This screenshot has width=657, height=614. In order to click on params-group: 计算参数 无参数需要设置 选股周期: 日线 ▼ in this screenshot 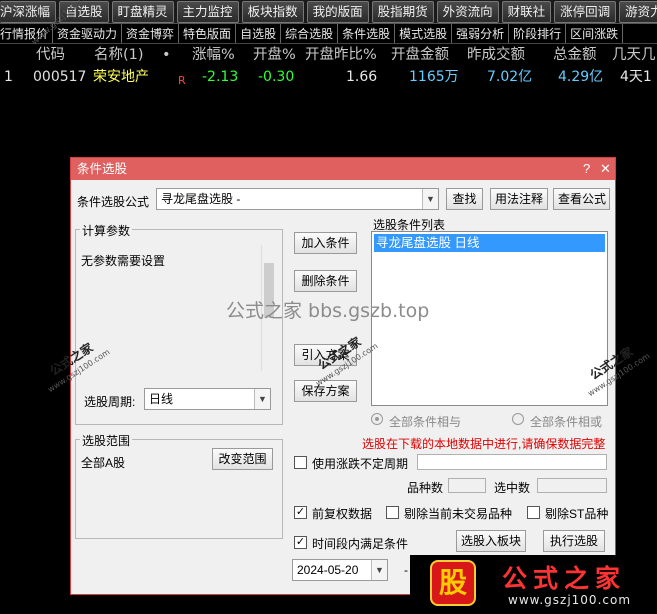, I will do `click(179, 323)`.